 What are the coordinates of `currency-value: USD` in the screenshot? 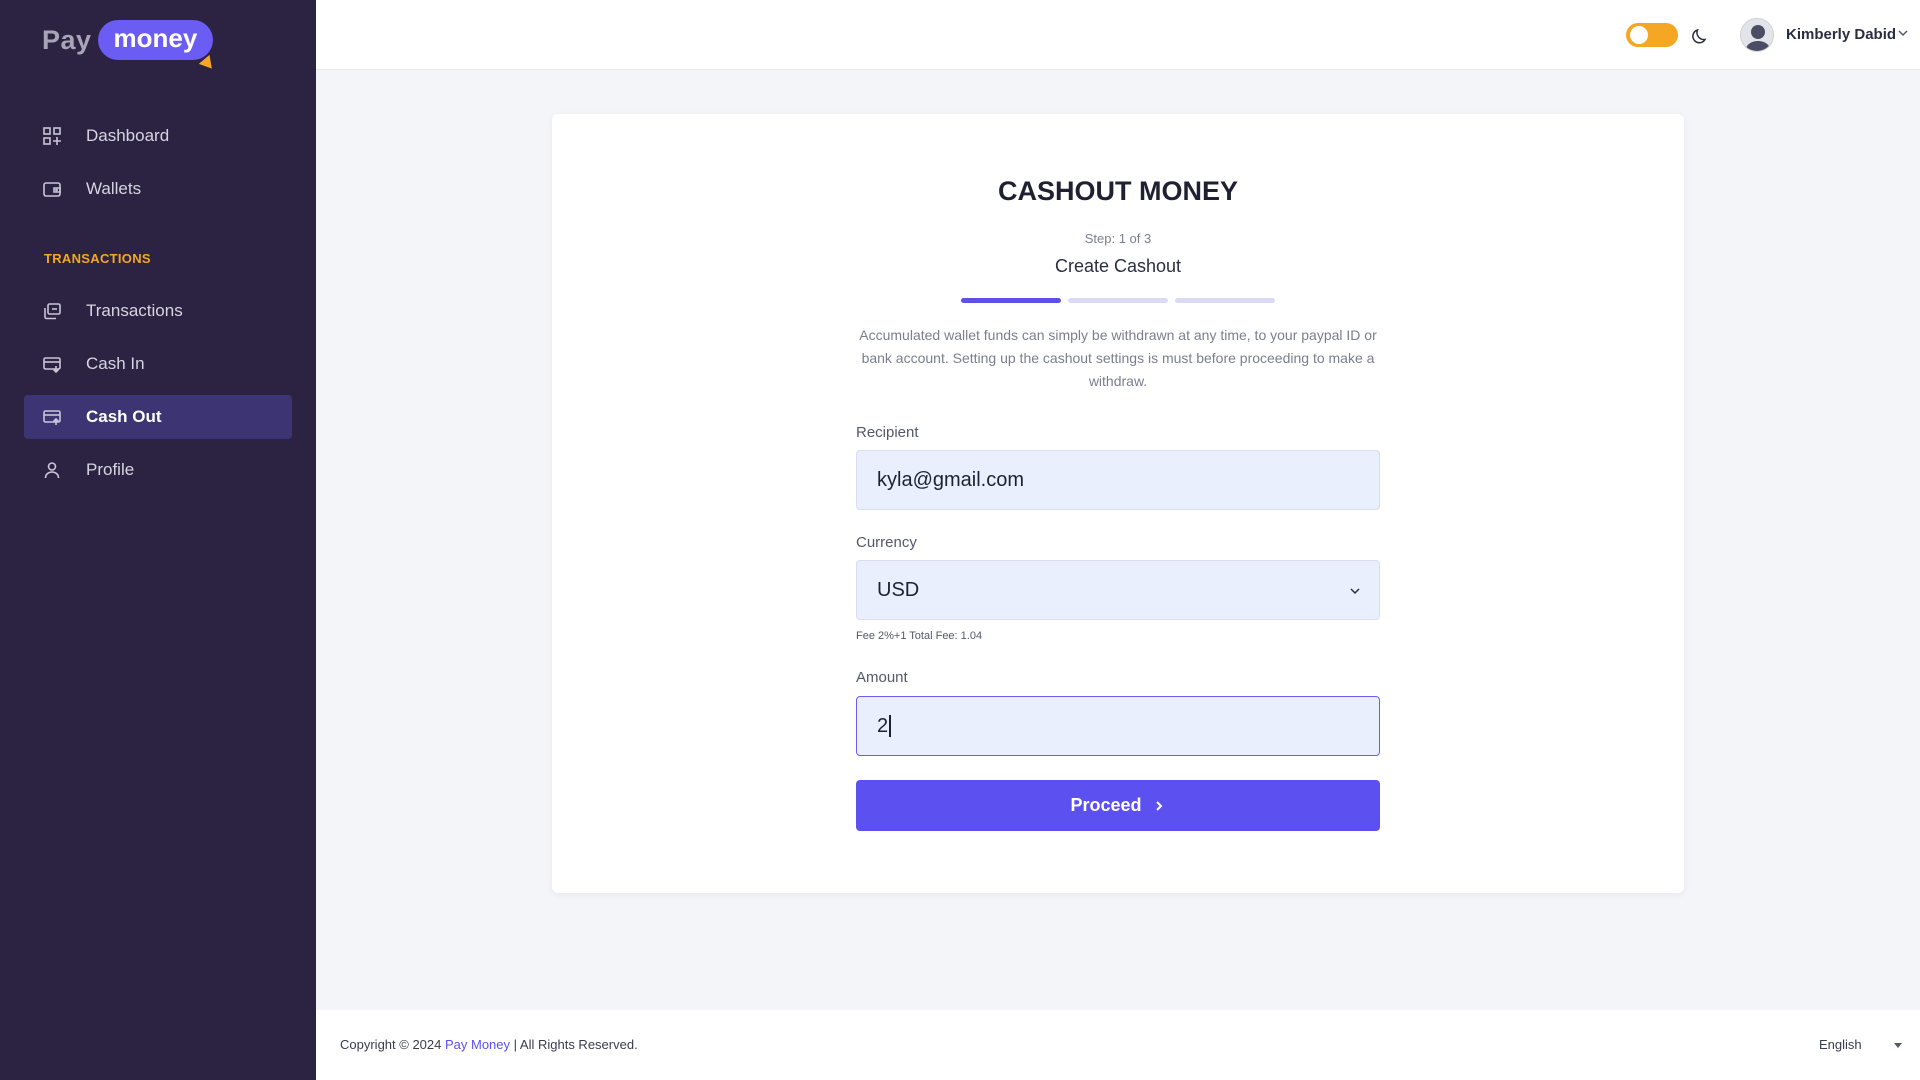 It's located at (898, 589).